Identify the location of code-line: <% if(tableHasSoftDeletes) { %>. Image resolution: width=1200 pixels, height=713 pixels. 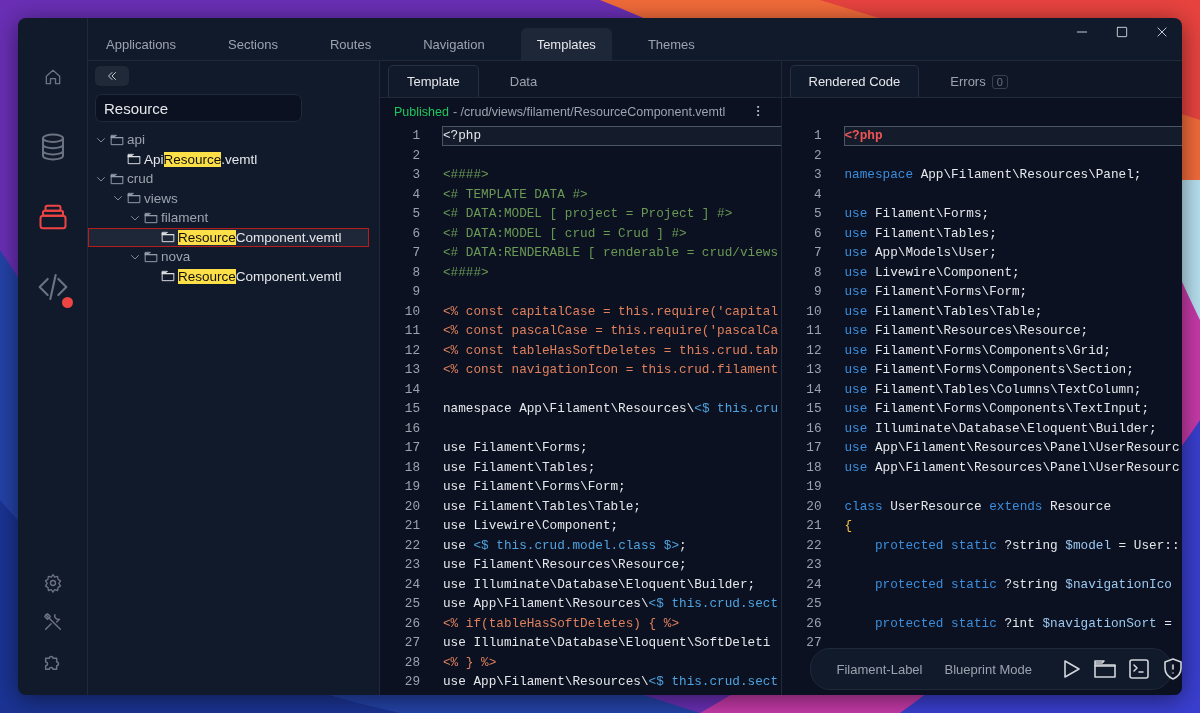
(561, 623).